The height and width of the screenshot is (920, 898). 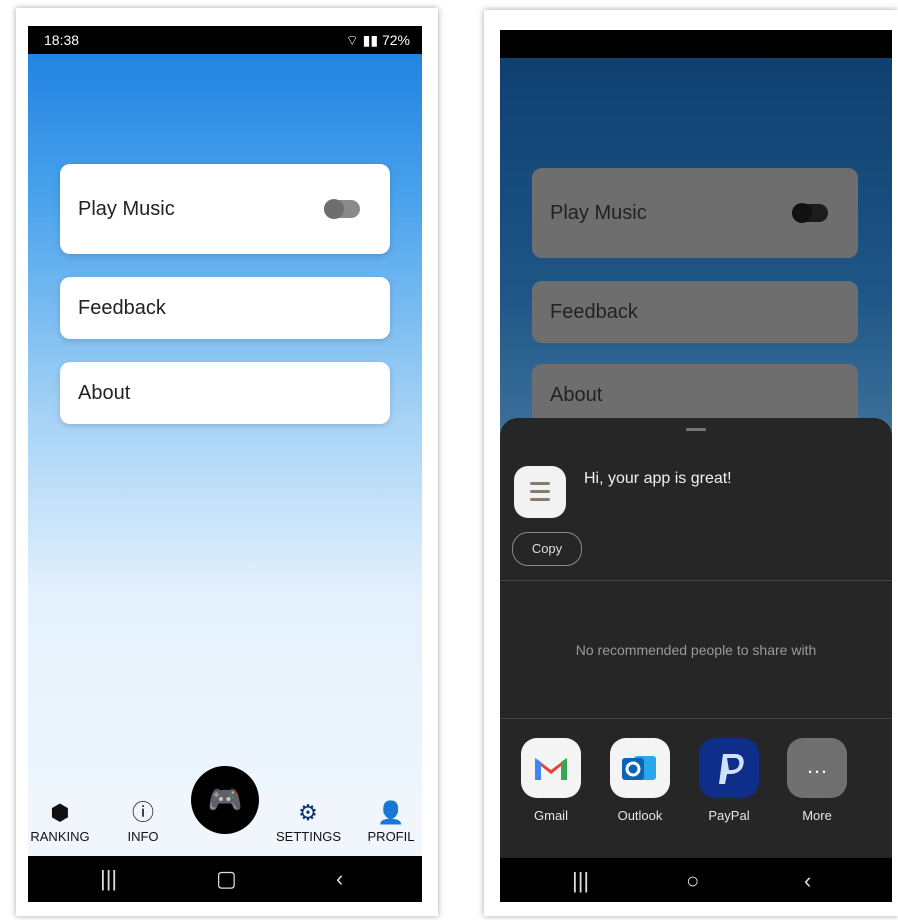 I want to click on tab-info-label: INFO, so click(x=143, y=836).